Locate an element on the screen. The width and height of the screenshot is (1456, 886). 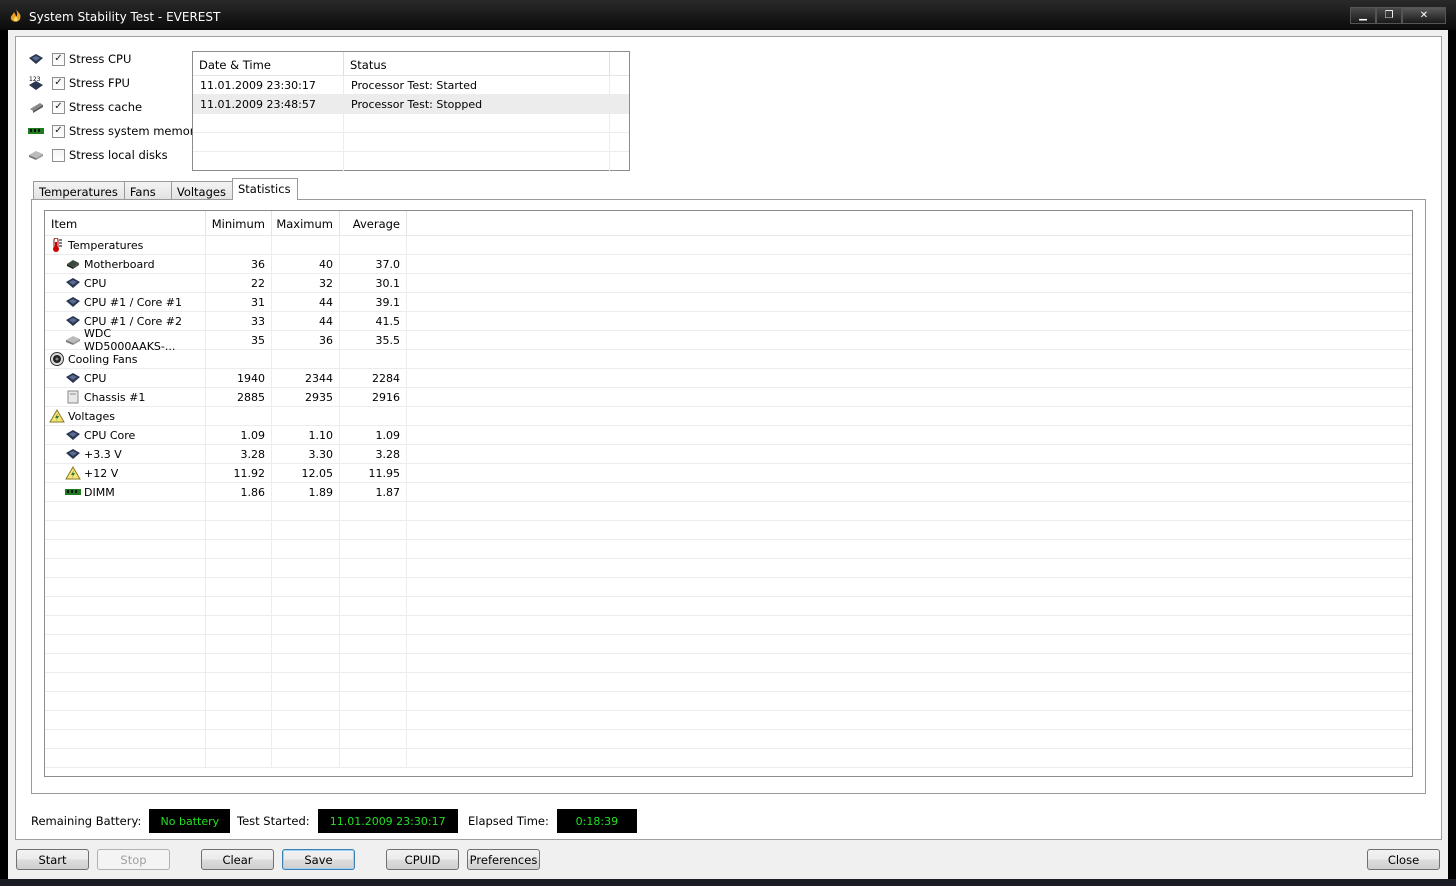
stress-cpu-option: ✓ Stress CPU is located at coordinates (79, 59).